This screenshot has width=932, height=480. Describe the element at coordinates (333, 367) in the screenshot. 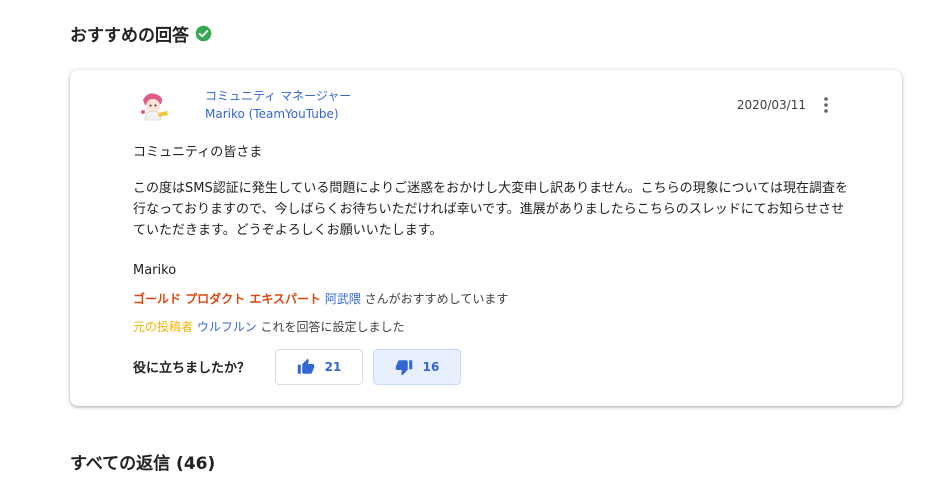

I see `upvote-count: 21` at that location.